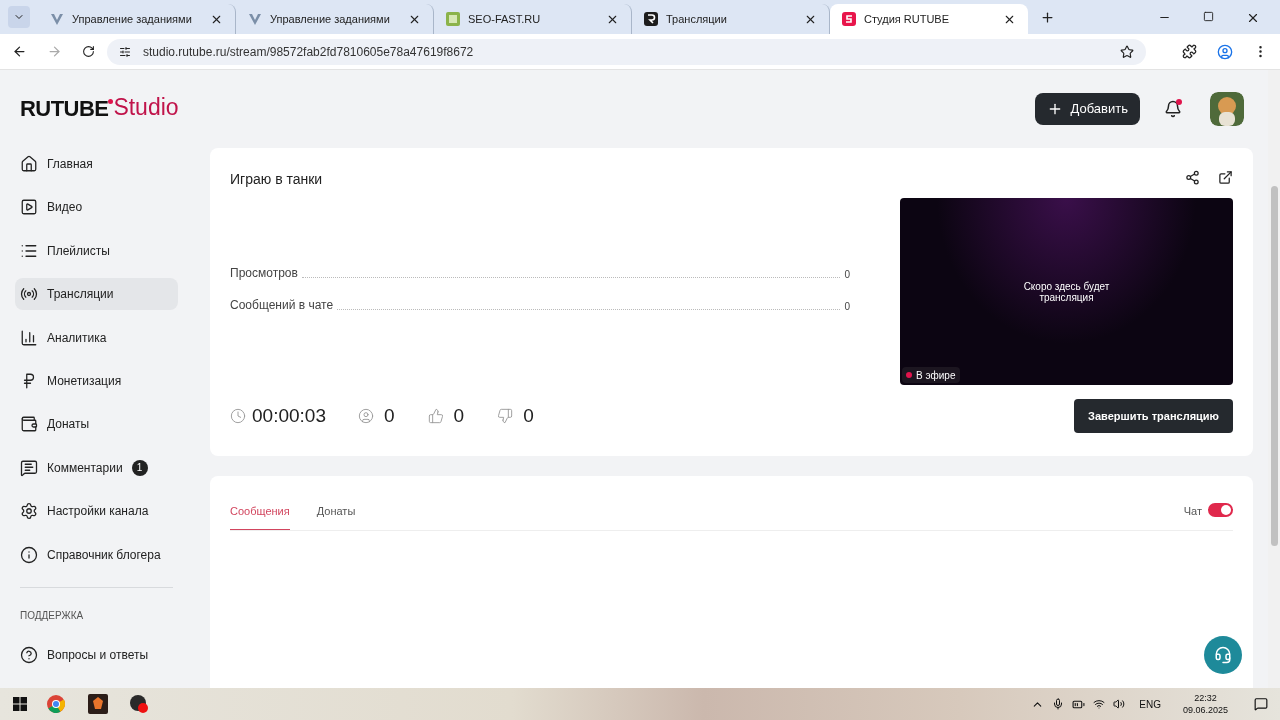 The image size is (1280, 720). I want to click on notifications-icon, so click(1261, 704).